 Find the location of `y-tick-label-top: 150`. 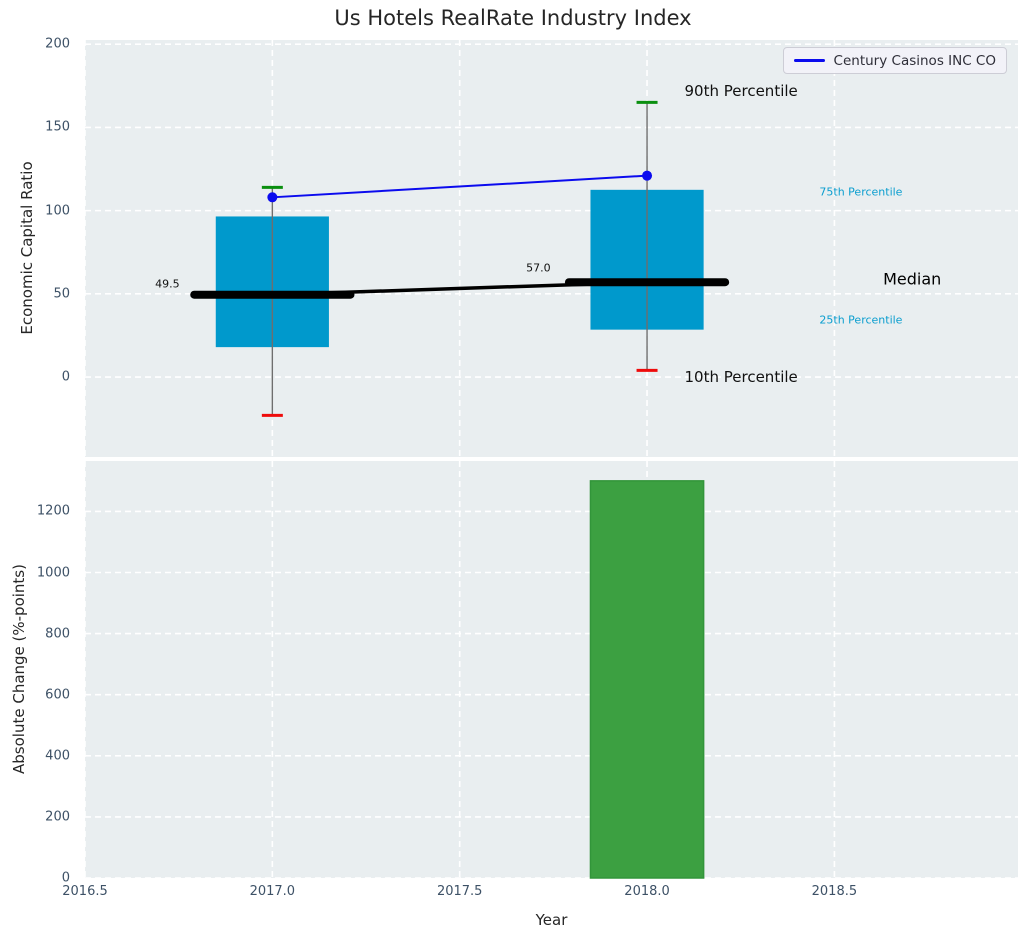

y-tick-label-top: 150 is located at coordinates (57, 127).